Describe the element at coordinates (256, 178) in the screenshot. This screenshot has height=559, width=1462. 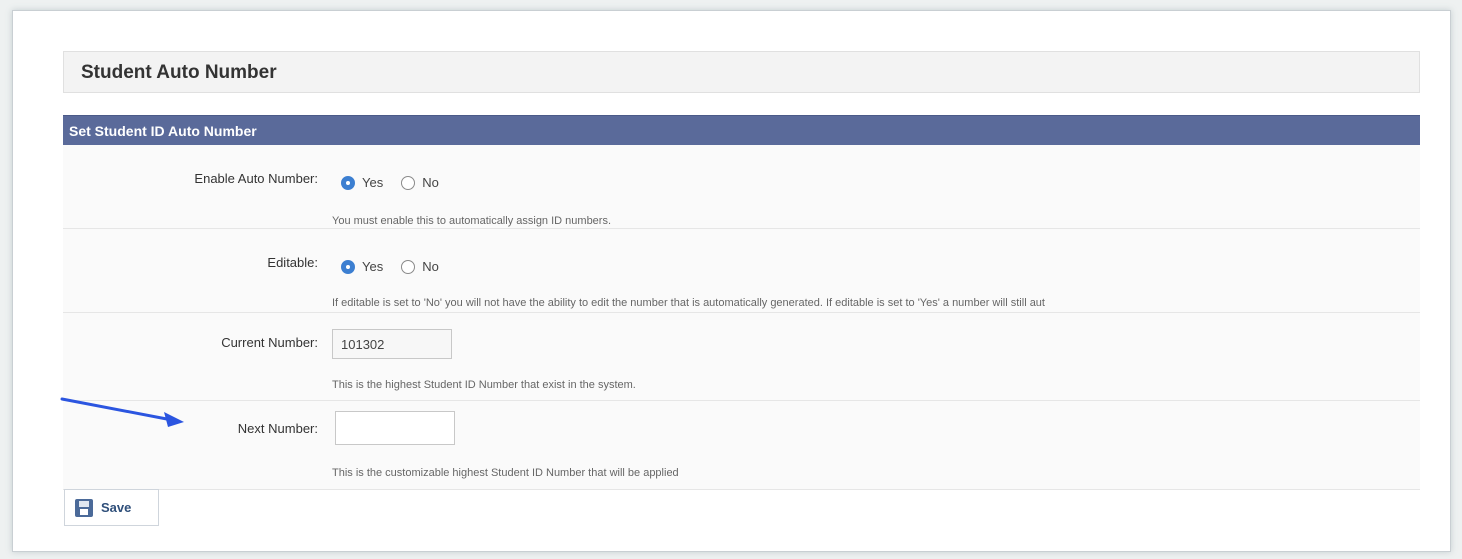
I see `enable-auto-number-label: Enable Auto Number:` at that location.